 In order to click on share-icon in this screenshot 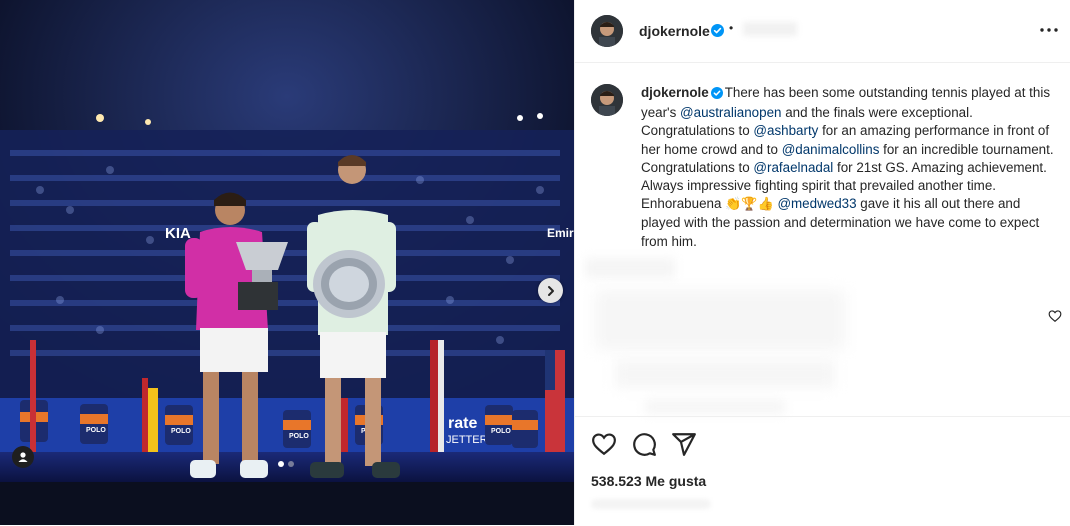, I will do `click(684, 444)`.